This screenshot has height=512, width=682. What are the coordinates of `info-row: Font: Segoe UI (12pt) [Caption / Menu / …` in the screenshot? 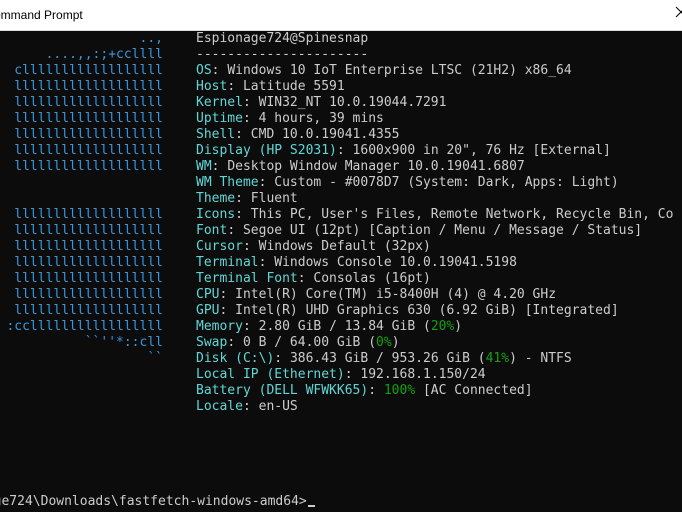 It's located at (419, 231).